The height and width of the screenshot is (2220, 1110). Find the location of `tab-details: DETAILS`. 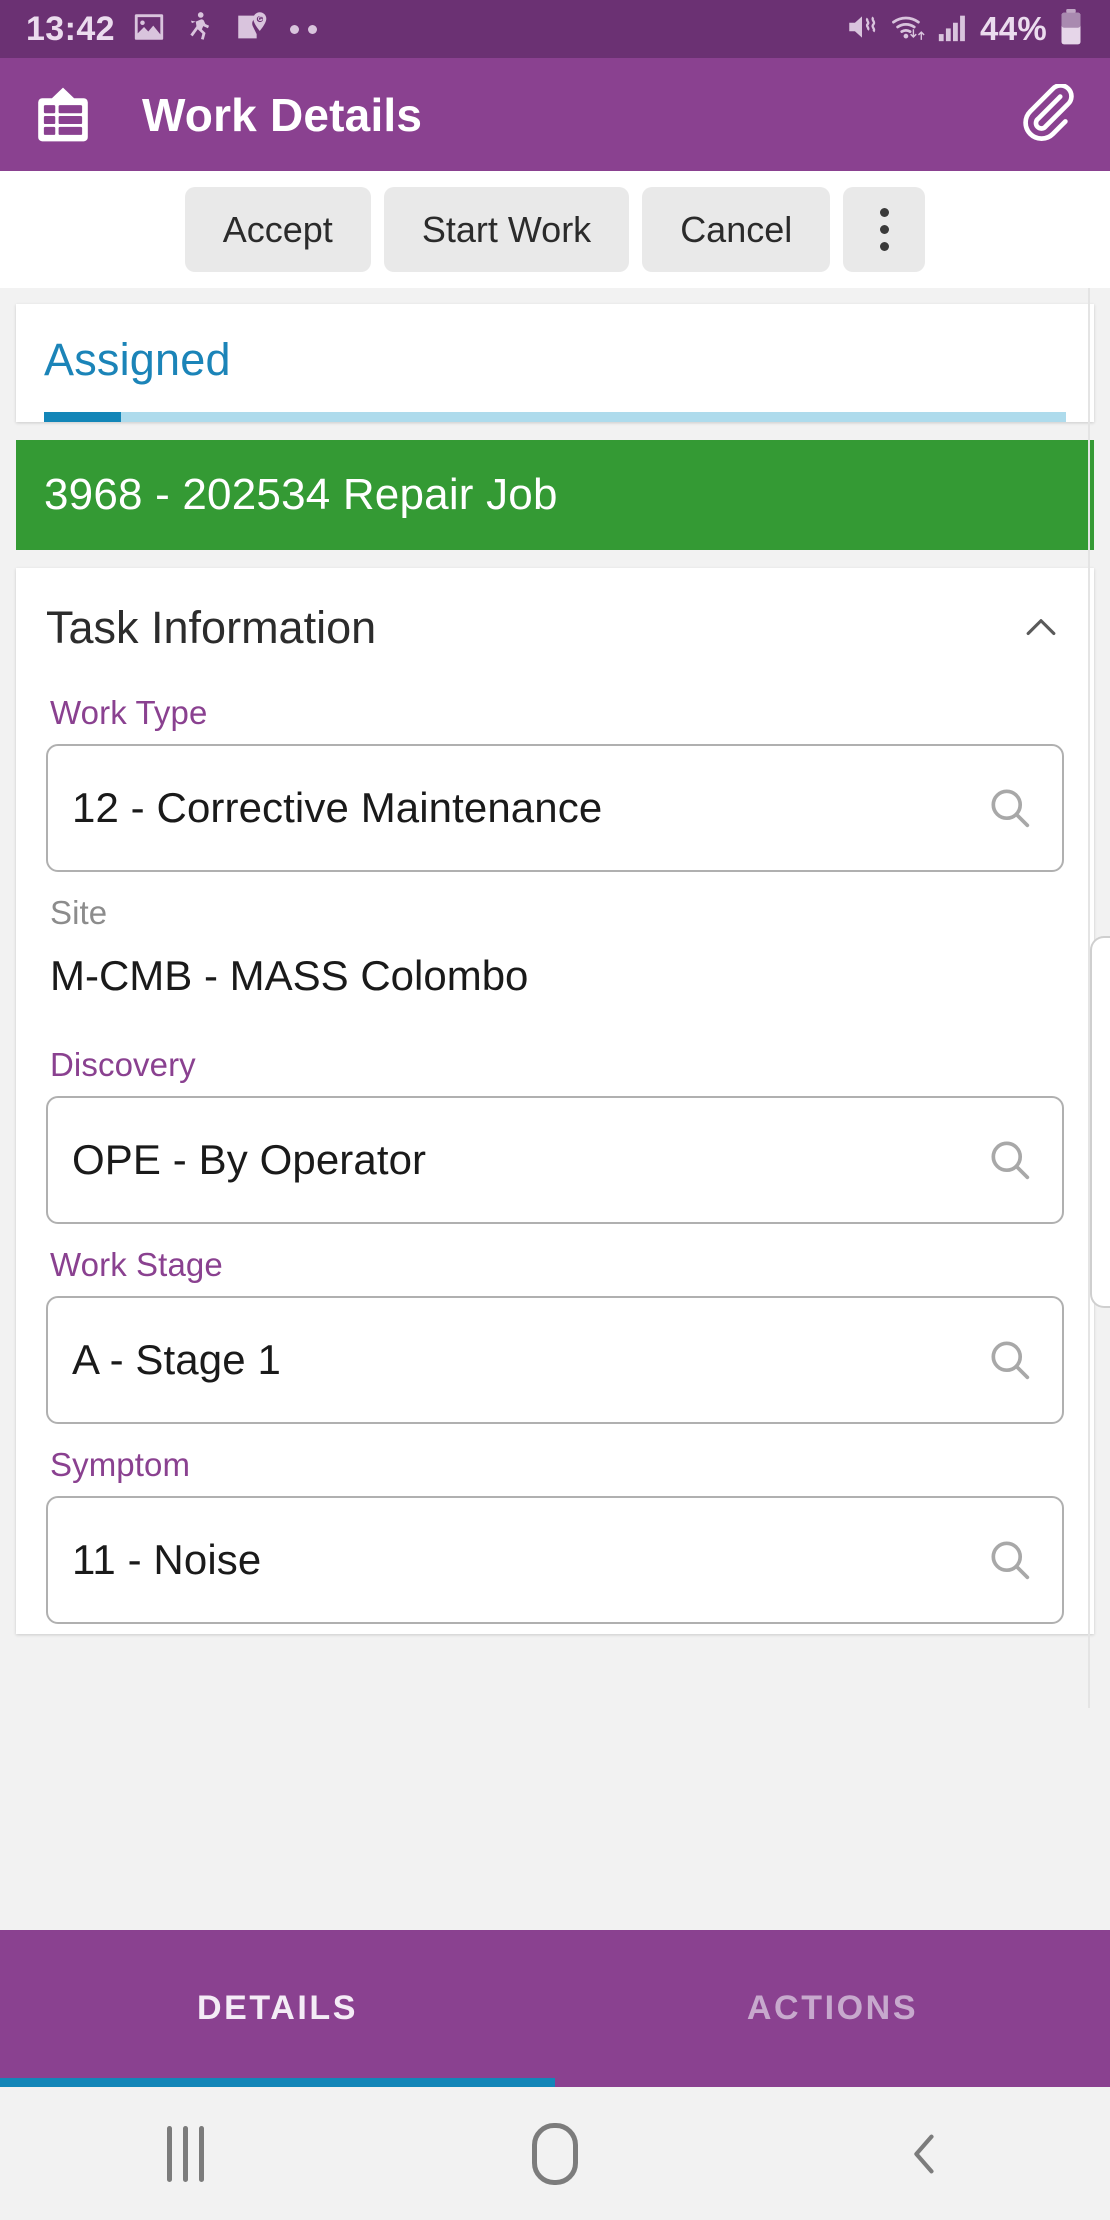

tab-details: DETAILS is located at coordinates (277, 2008).